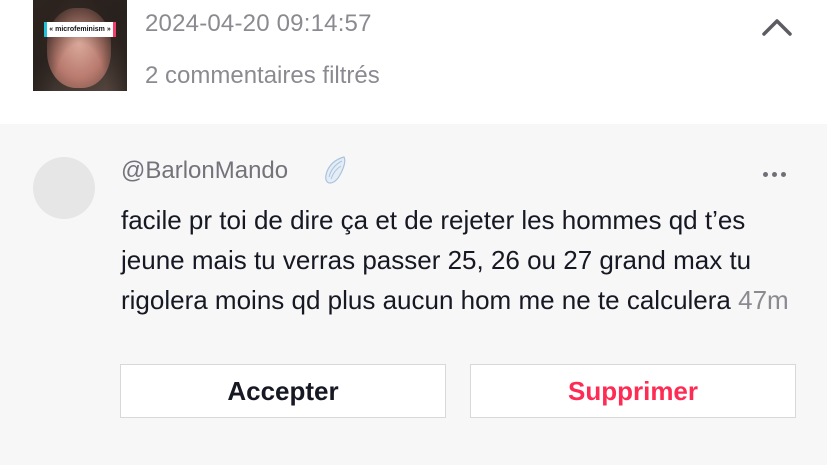 The image size is (827, 465). What do you see at coordinates (204, 171) in the screenshot?
I see `comment-username: @BarlonMando` at bounding box center [204, 171].